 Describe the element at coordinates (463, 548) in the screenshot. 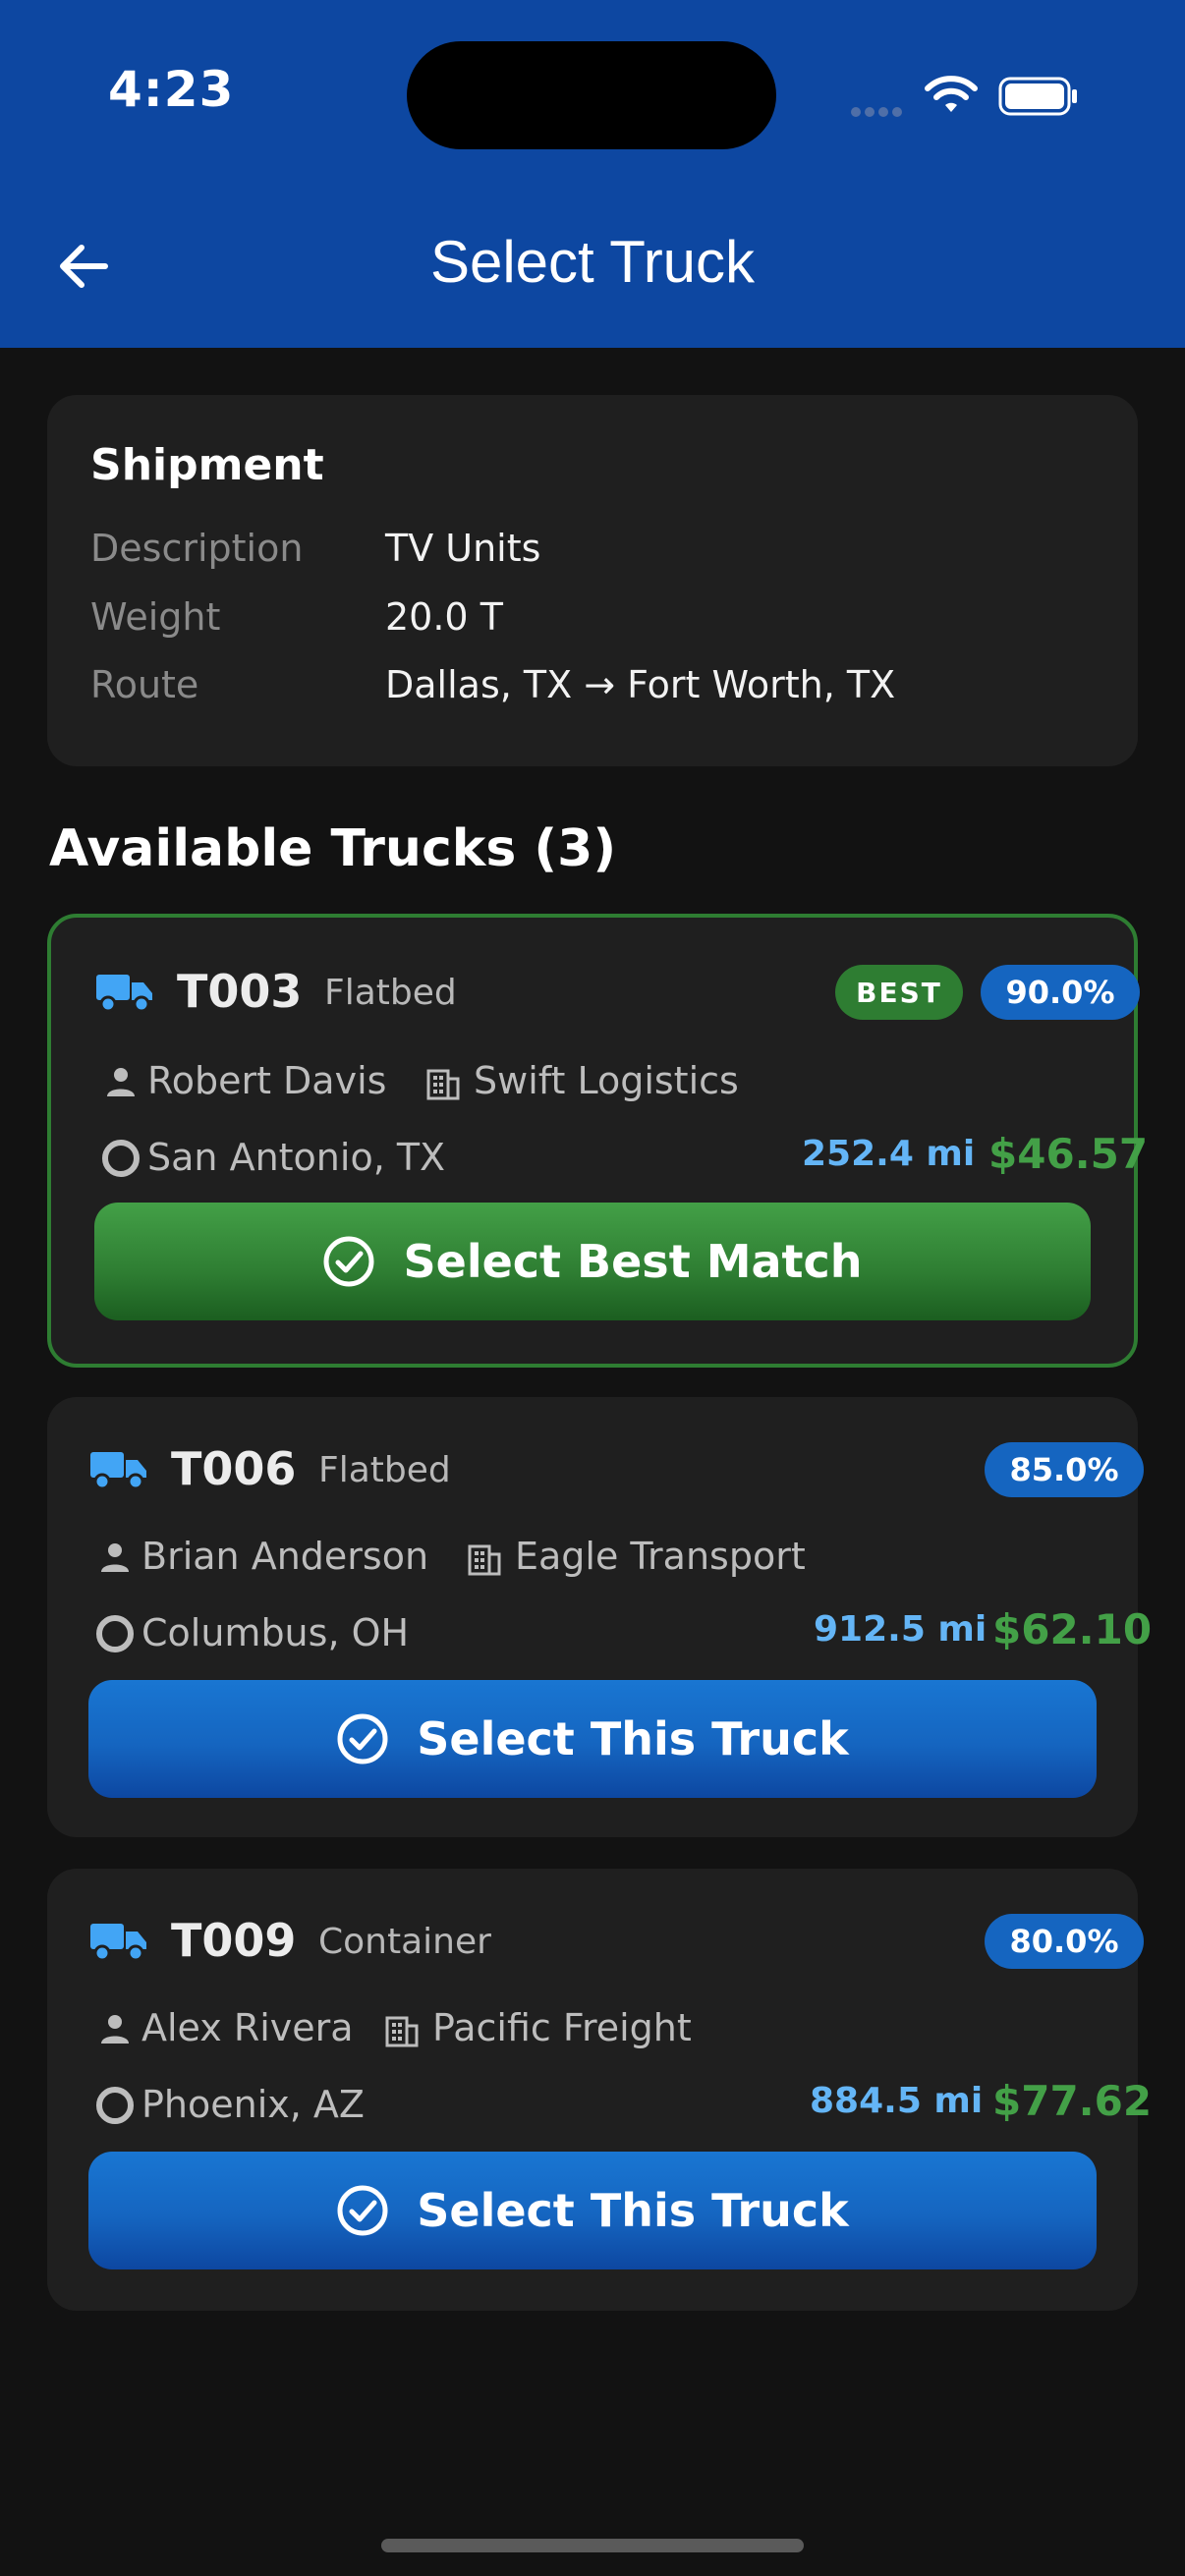

I see `shipment-value: TV Units` at that location.